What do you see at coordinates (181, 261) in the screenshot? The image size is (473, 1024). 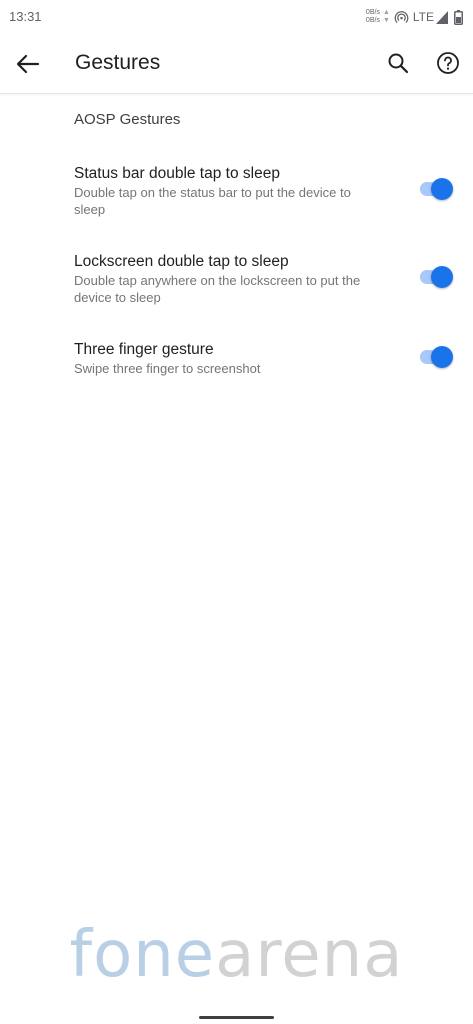 I see `pref-title: Lockscreen double tap to sleep` at bounding box center [181, 261].